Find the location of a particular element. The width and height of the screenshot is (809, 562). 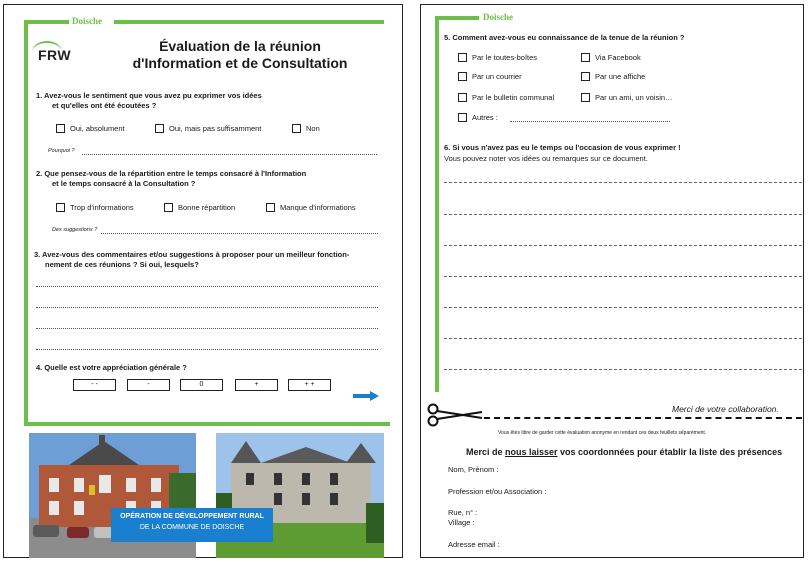

q2-option-balanced: Bonne répartition is located at coordinates (199, 207).